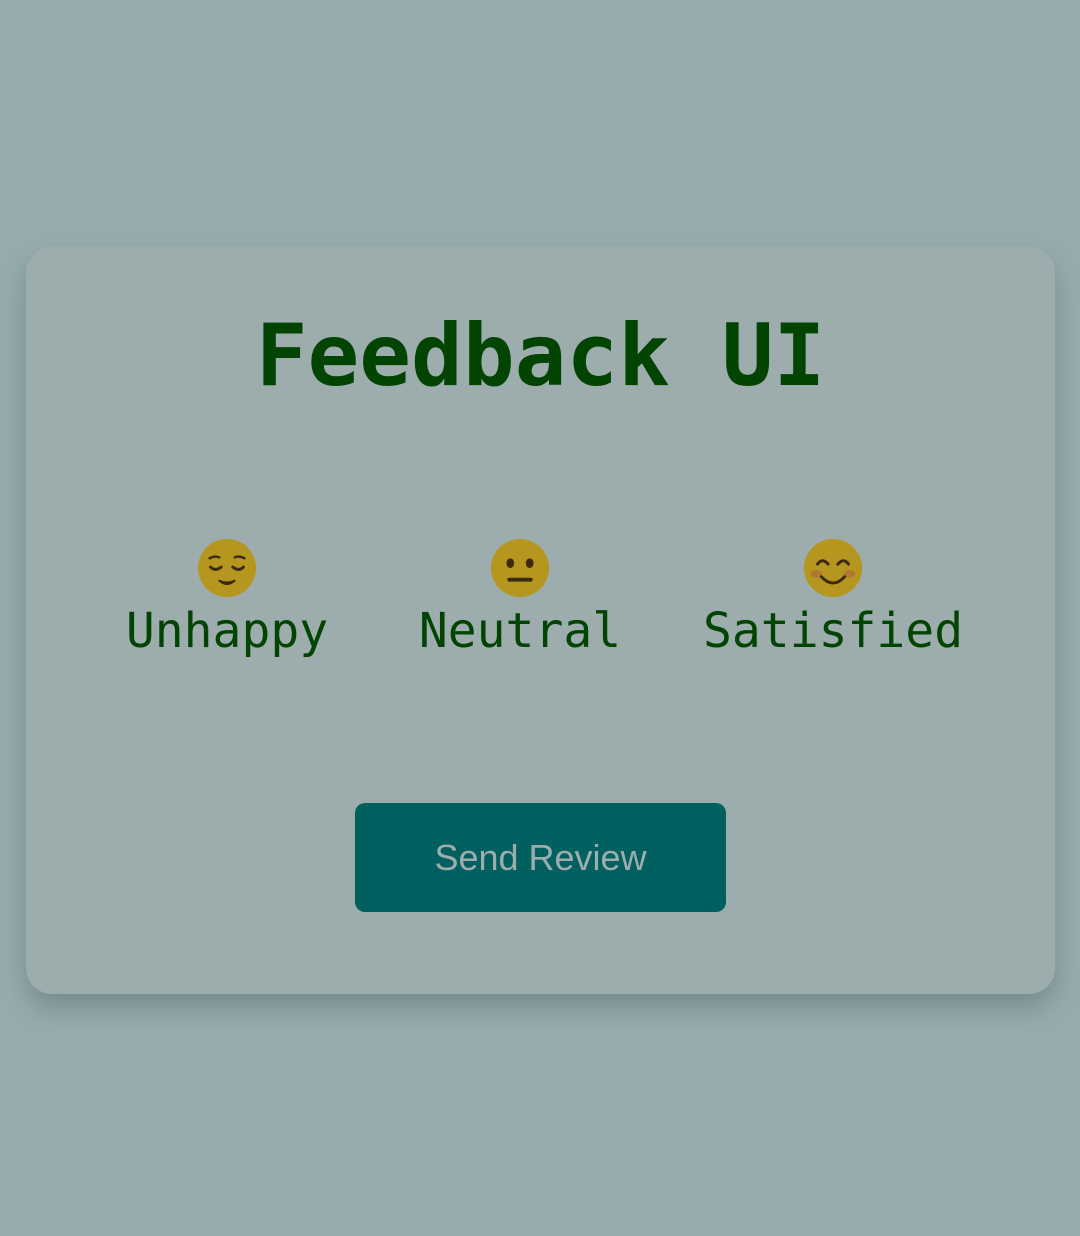 The width and height of the screenshot is (1080, 1236). I want to click on neutral-face-icon, so click(520, 568).